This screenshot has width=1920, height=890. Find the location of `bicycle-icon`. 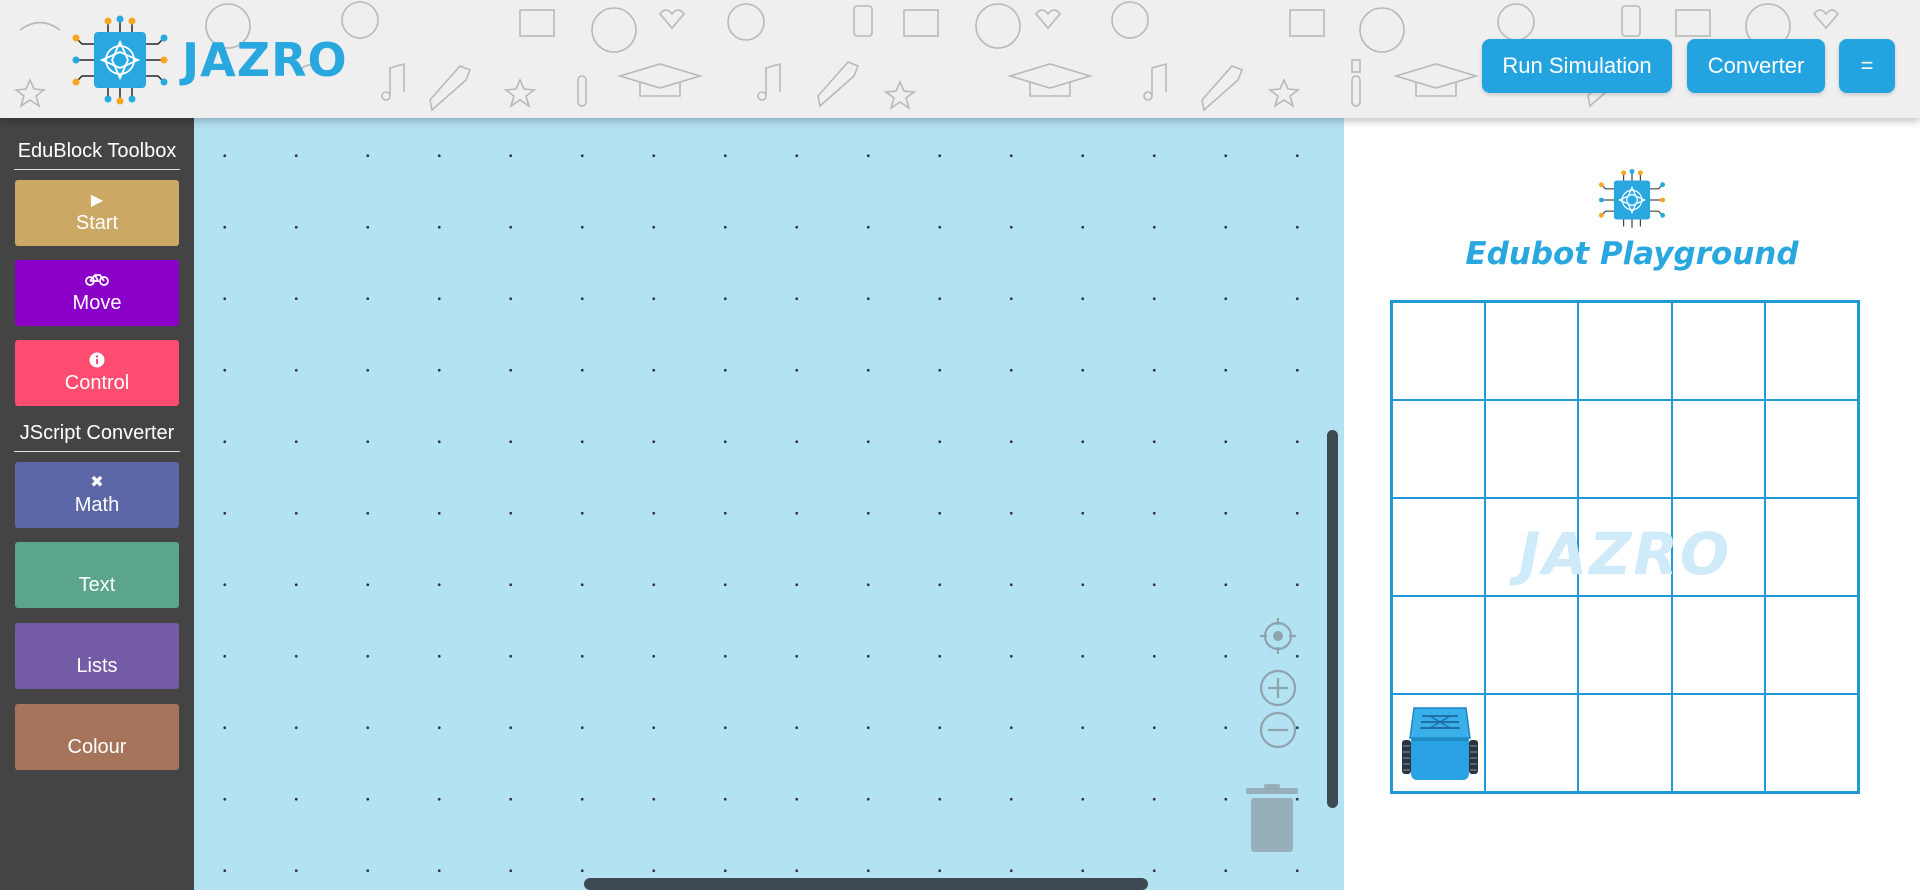

bicycle-icon is located at coordinates (97, 281).